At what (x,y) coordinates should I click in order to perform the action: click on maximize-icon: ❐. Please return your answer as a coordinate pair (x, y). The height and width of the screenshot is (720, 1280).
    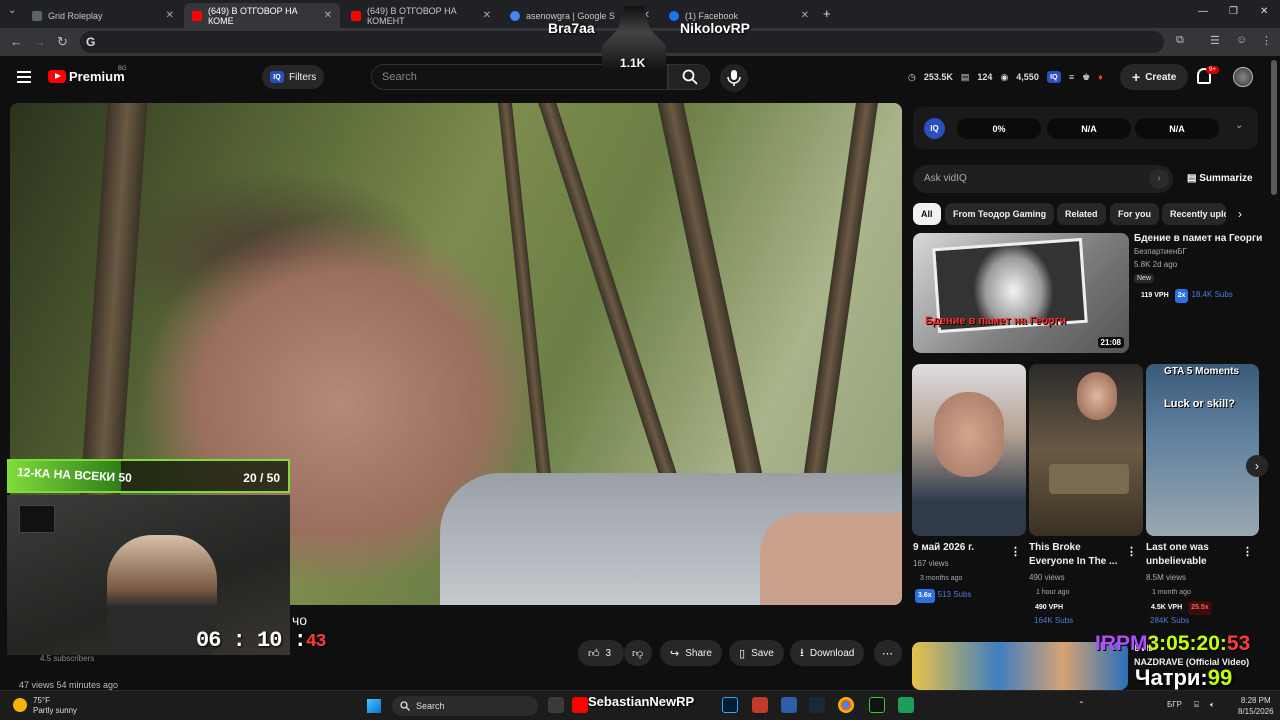
    Looking at the image, I should click on (1233, 11).